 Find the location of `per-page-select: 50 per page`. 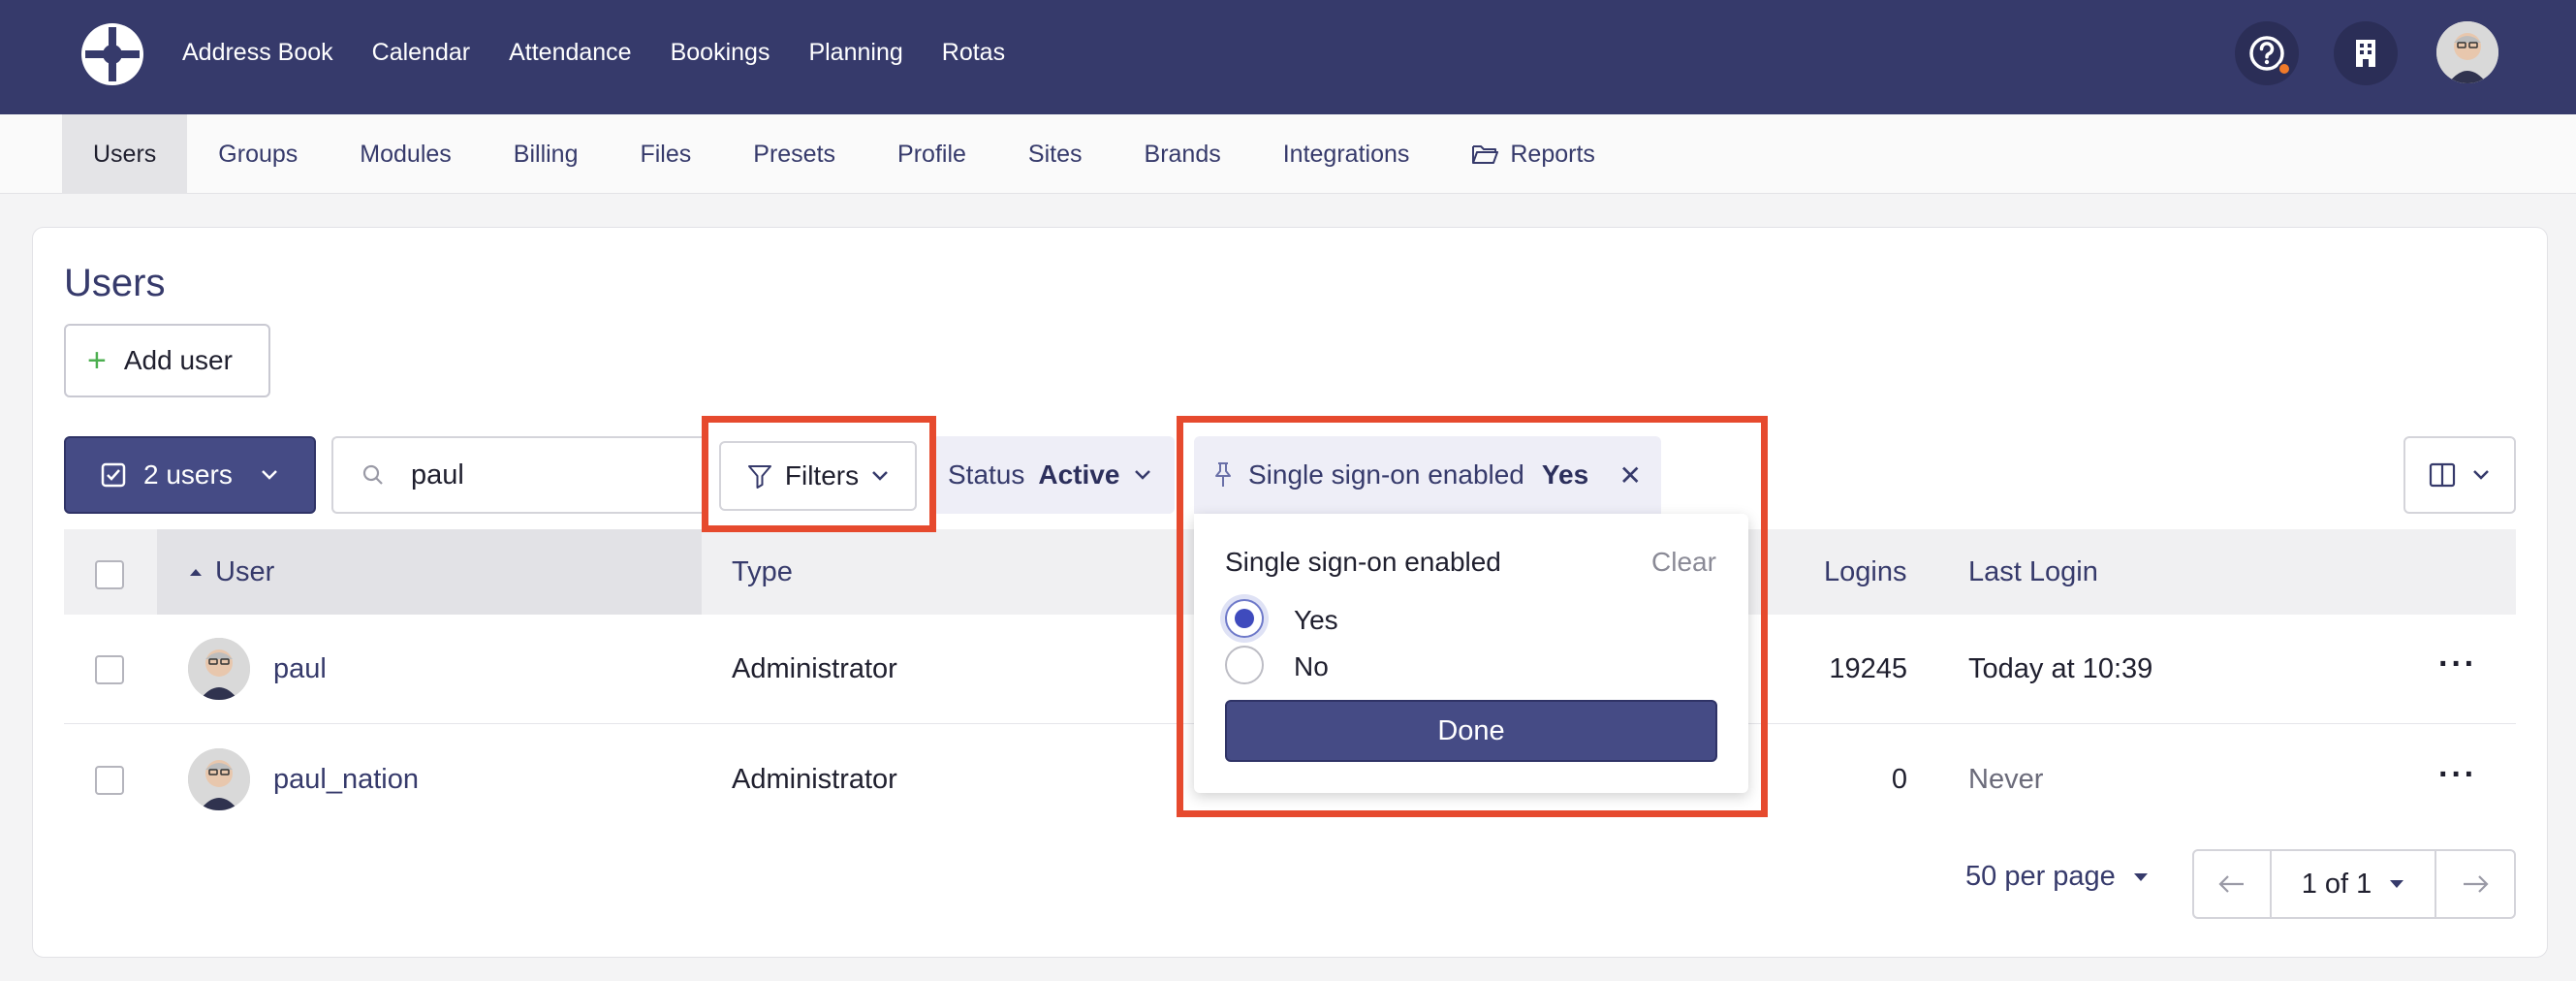

per-page-select: 50 per page is located at coordinates (2057, 877).